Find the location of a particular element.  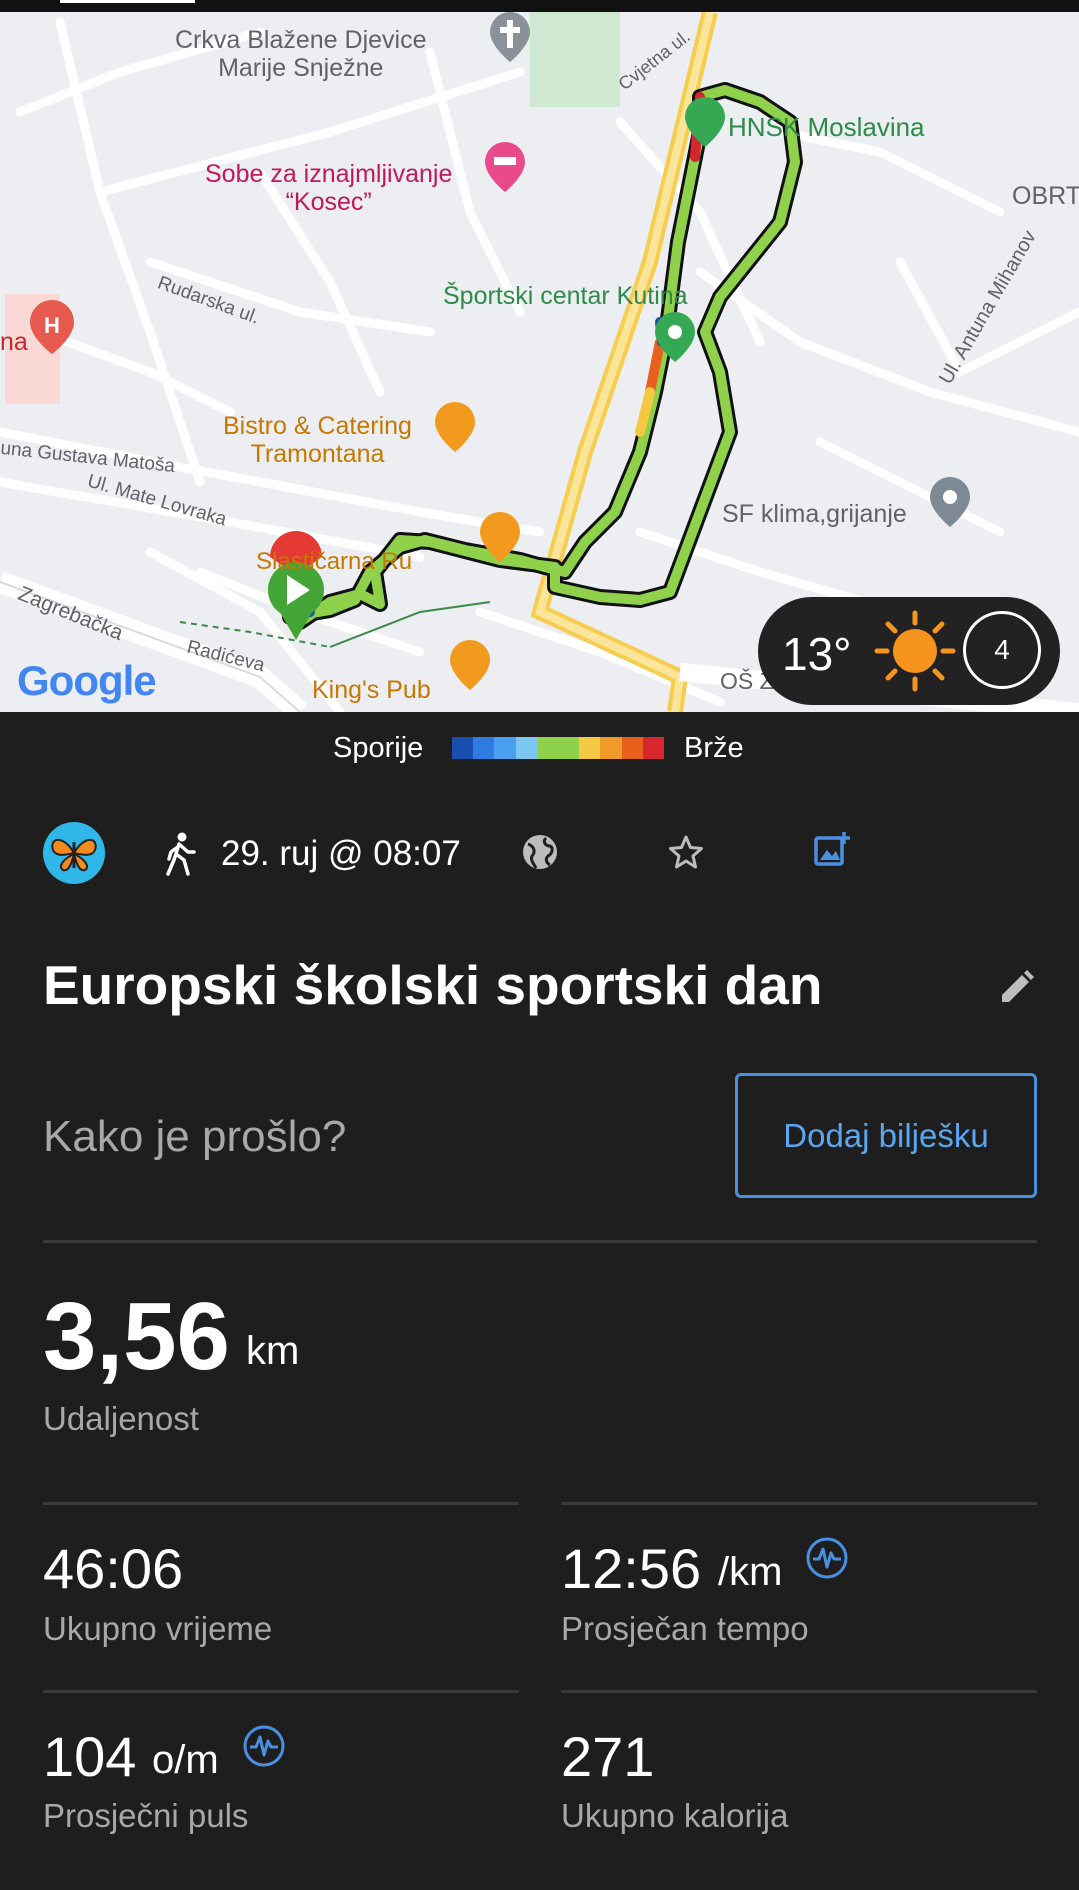

map-label-hnsk: HNSK Moslavina is located at coordinates (826, 127).